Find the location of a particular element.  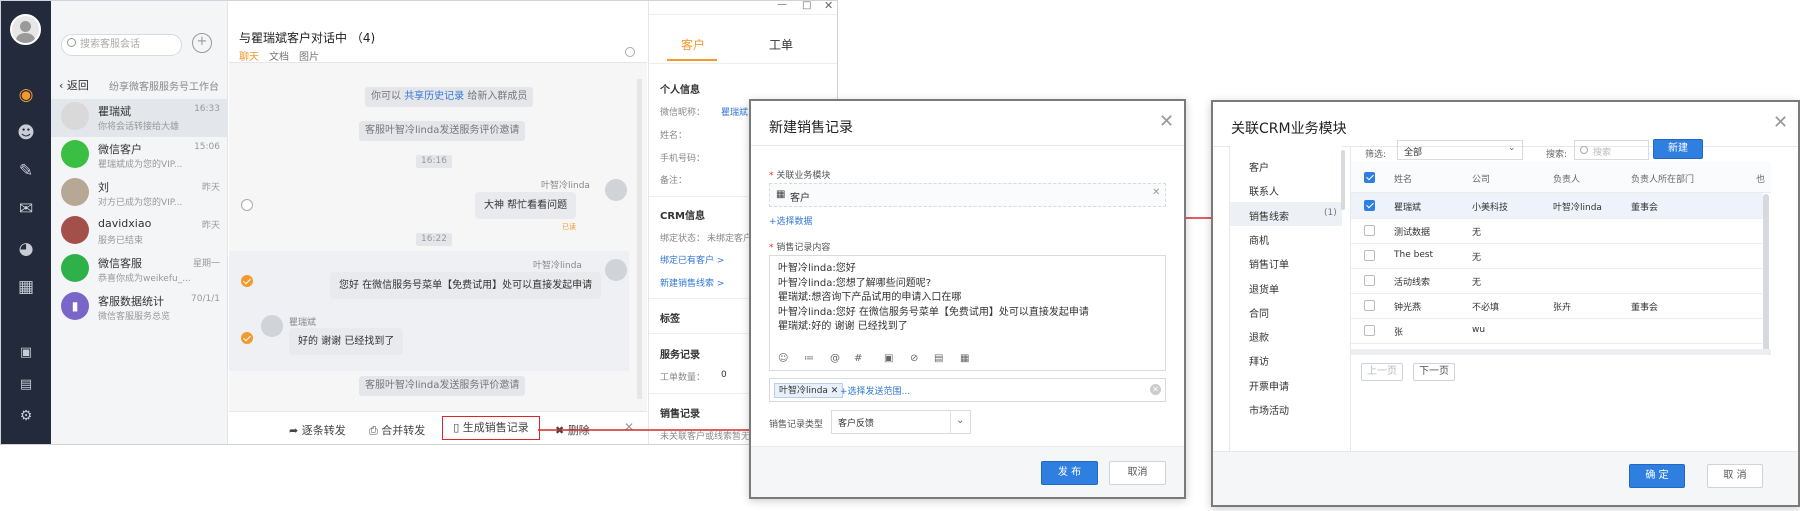

module-item: 市场活动 is located at coordinates (1269, 409).